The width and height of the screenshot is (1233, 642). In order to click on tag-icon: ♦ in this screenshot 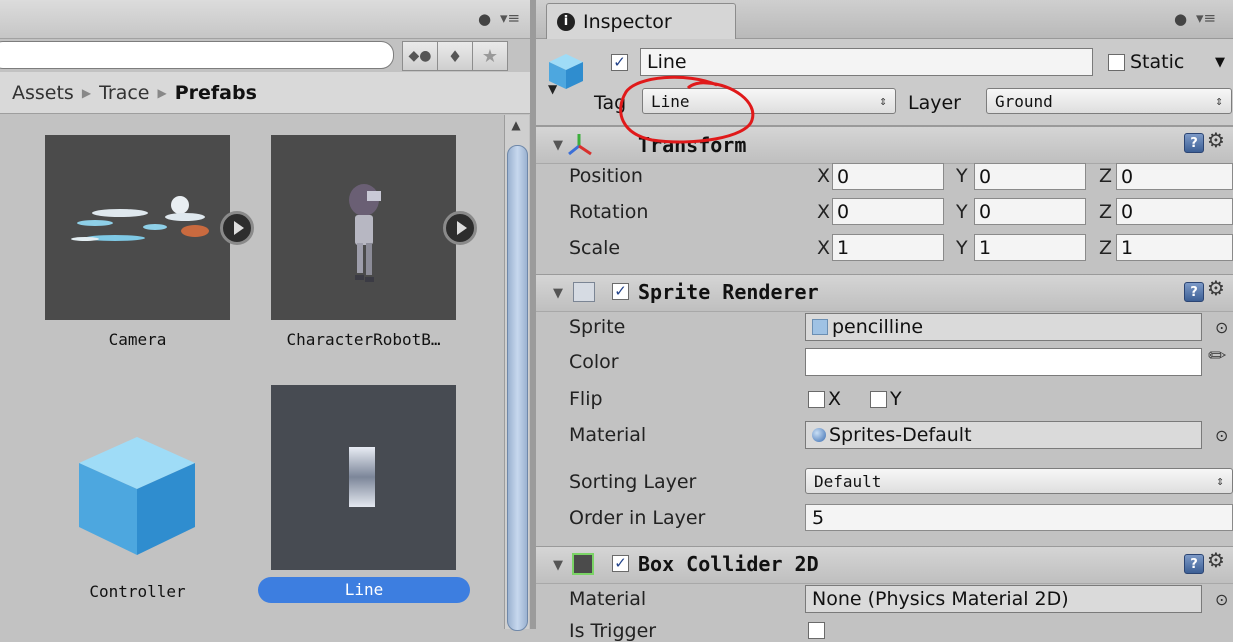, I will do `click(455, 56)`.